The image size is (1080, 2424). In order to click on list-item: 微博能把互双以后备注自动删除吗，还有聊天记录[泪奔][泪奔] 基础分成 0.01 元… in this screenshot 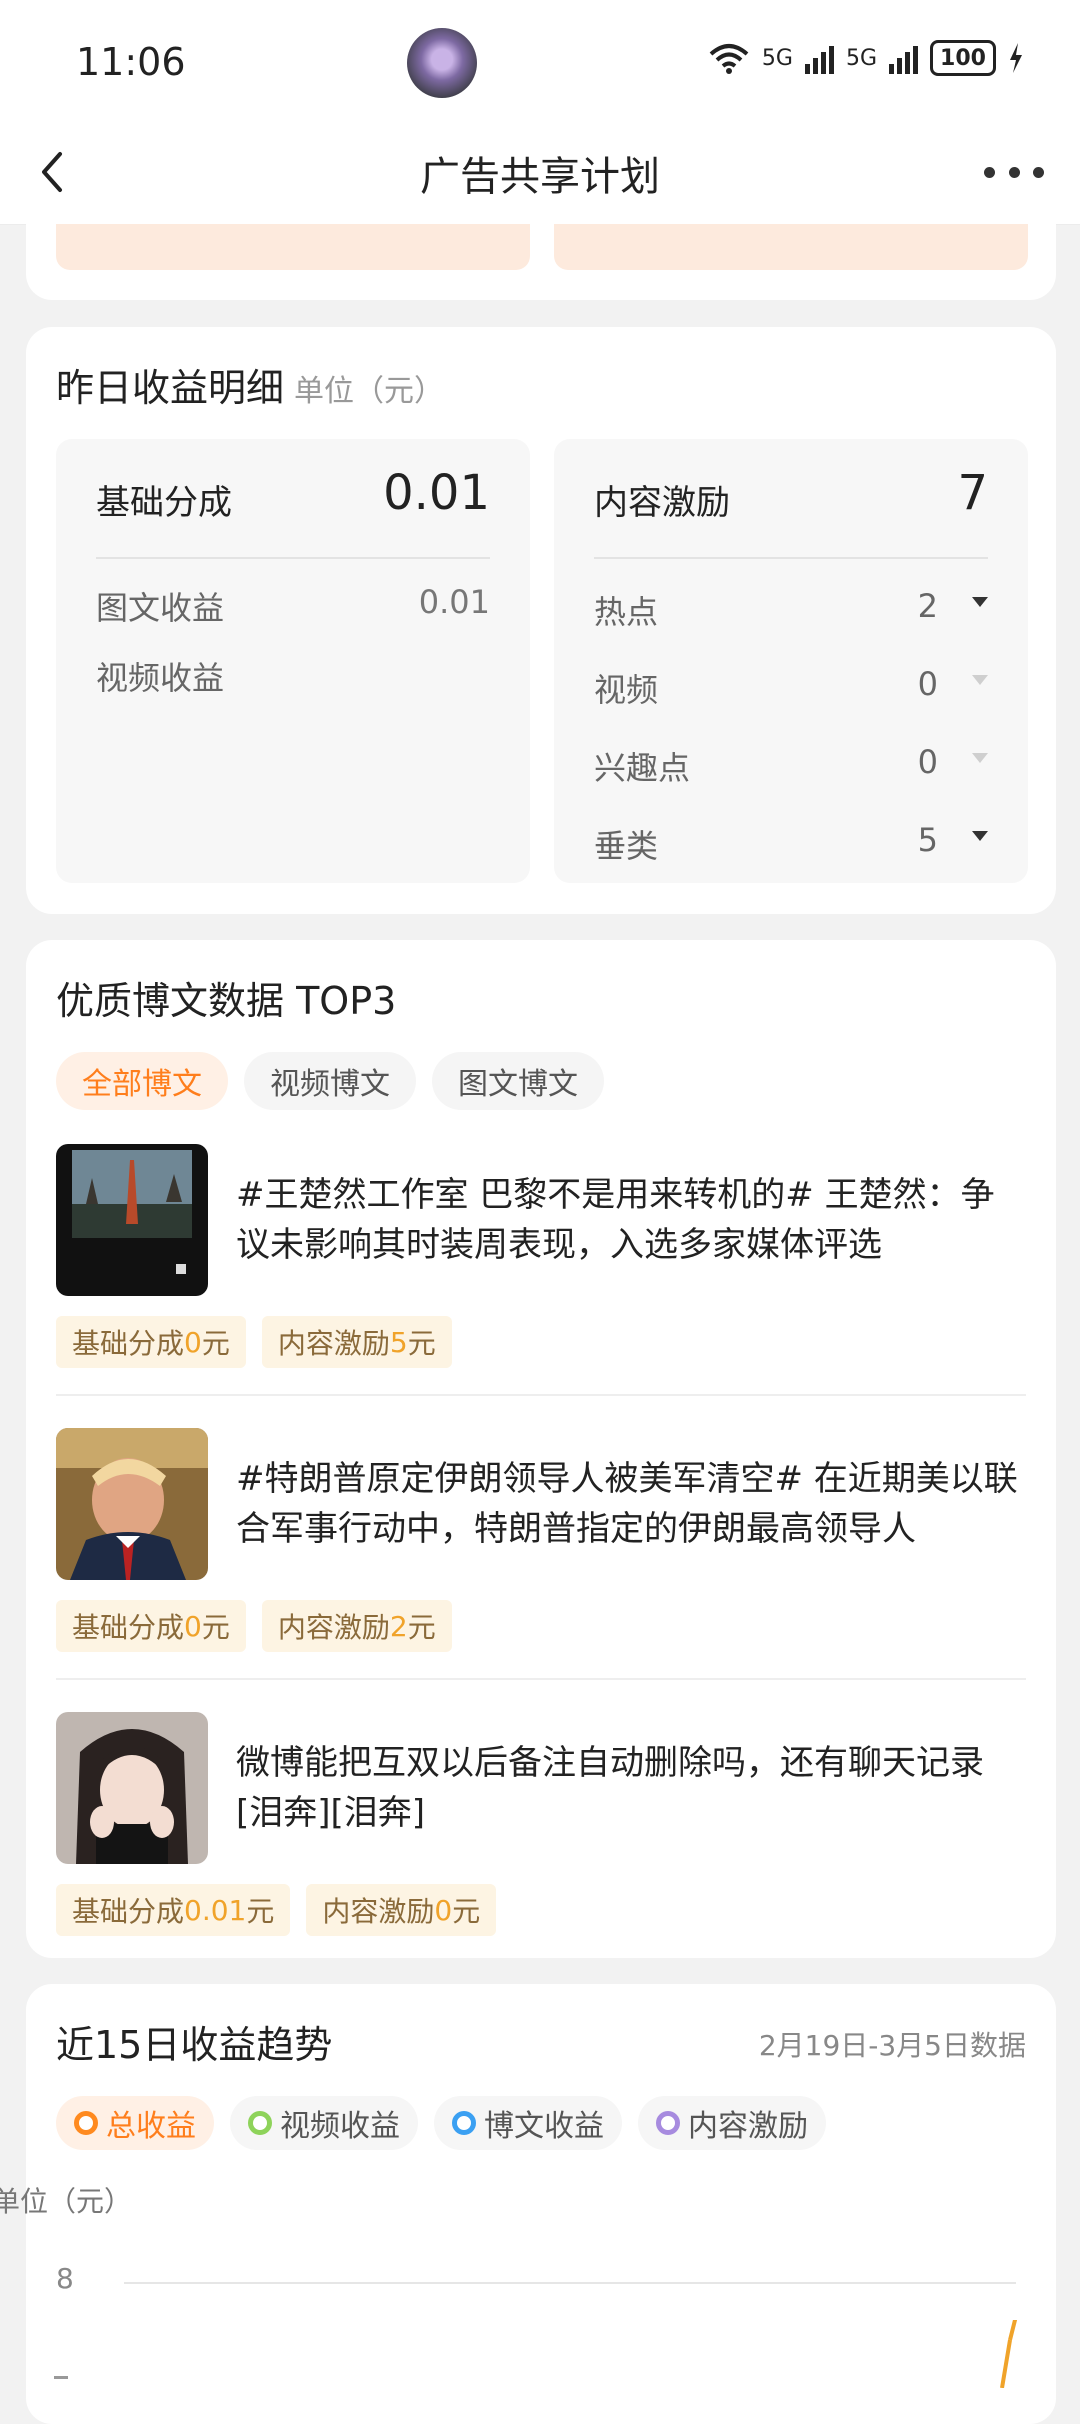, I will do `click(541, 1837)`.